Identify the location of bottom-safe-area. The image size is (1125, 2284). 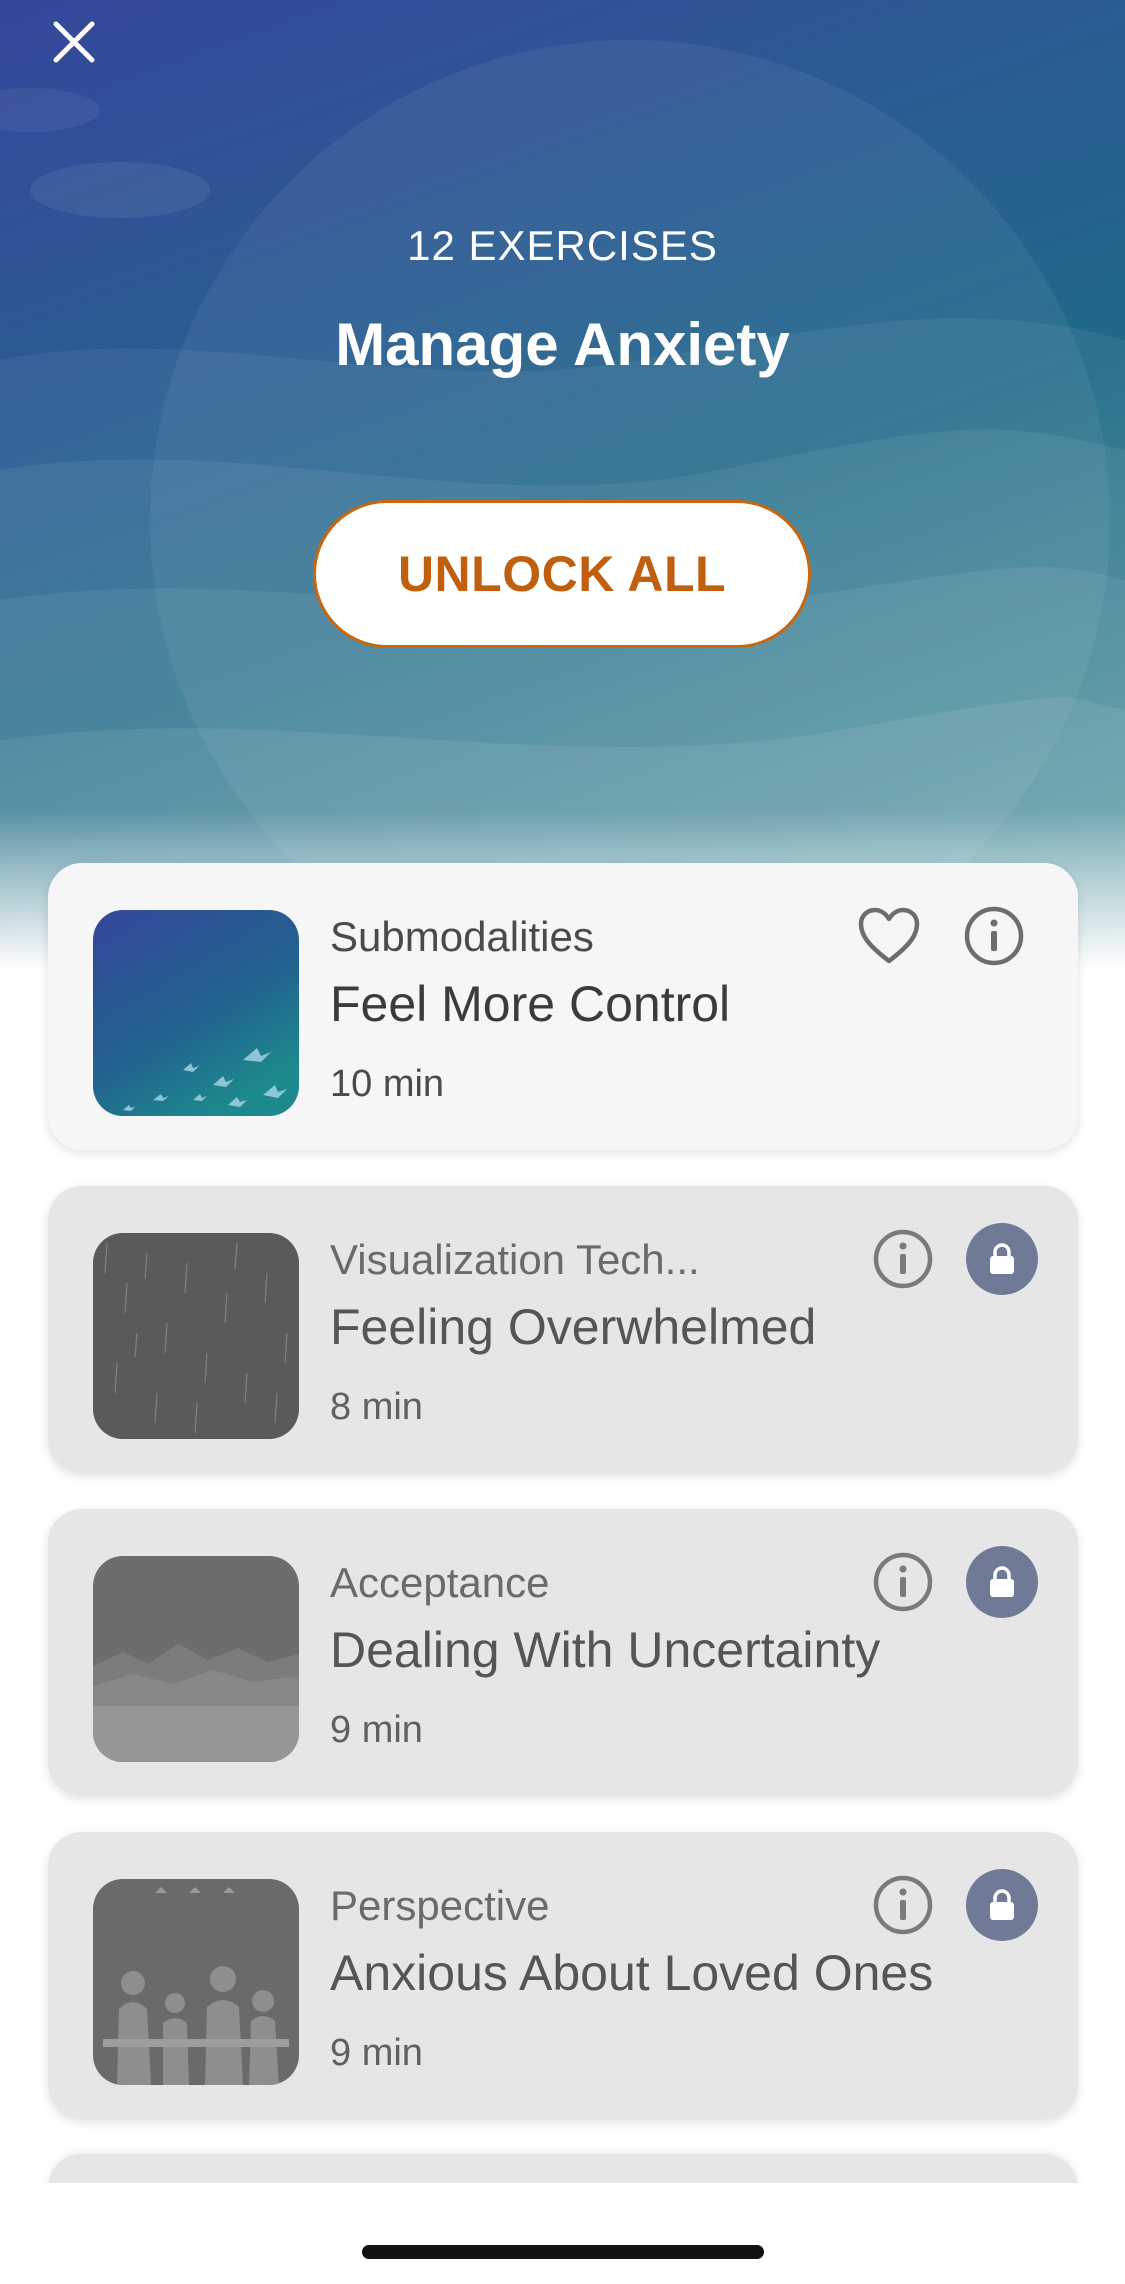
(562, 2233).